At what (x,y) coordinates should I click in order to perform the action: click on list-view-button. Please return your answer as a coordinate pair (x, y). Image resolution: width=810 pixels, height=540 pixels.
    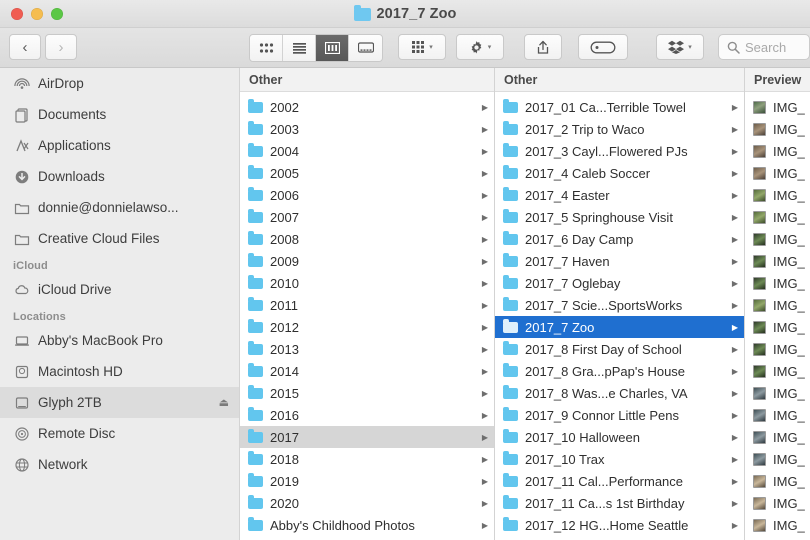
    Looking at the image, I should click on (299, 48).